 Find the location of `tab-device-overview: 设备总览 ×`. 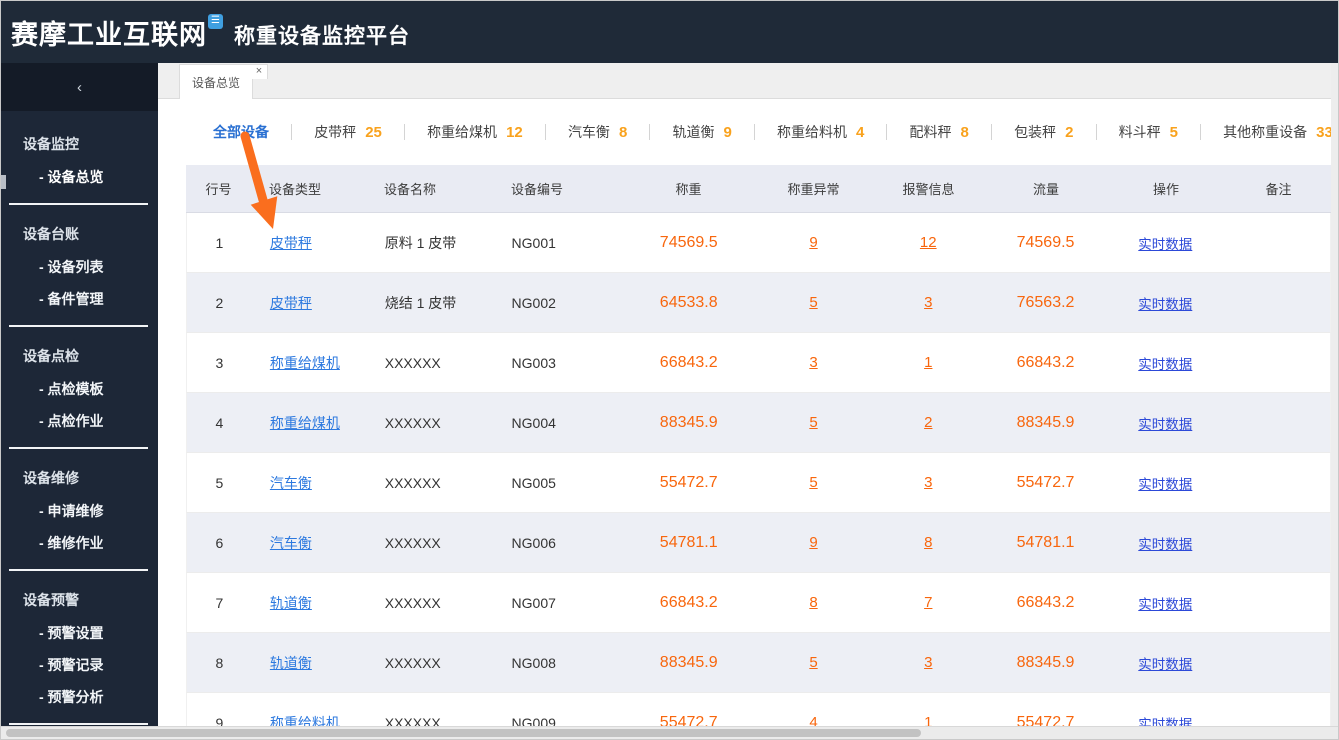

tab-device-overview: 设备总览 × is located at coordinates (223, 81).